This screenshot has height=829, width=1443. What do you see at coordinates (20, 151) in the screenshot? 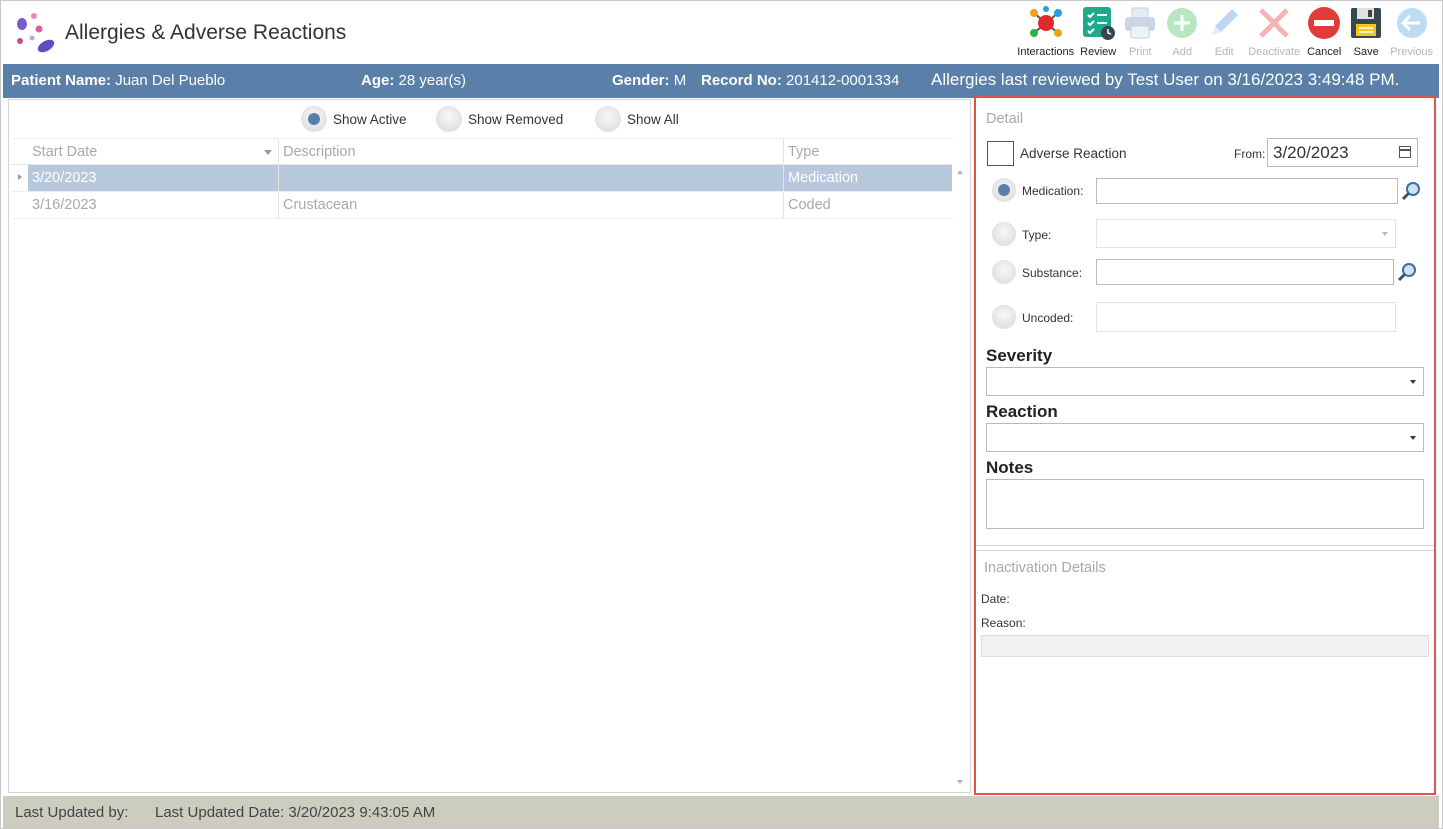
I see `row-indicator-header` at bounding box center [20, 151].